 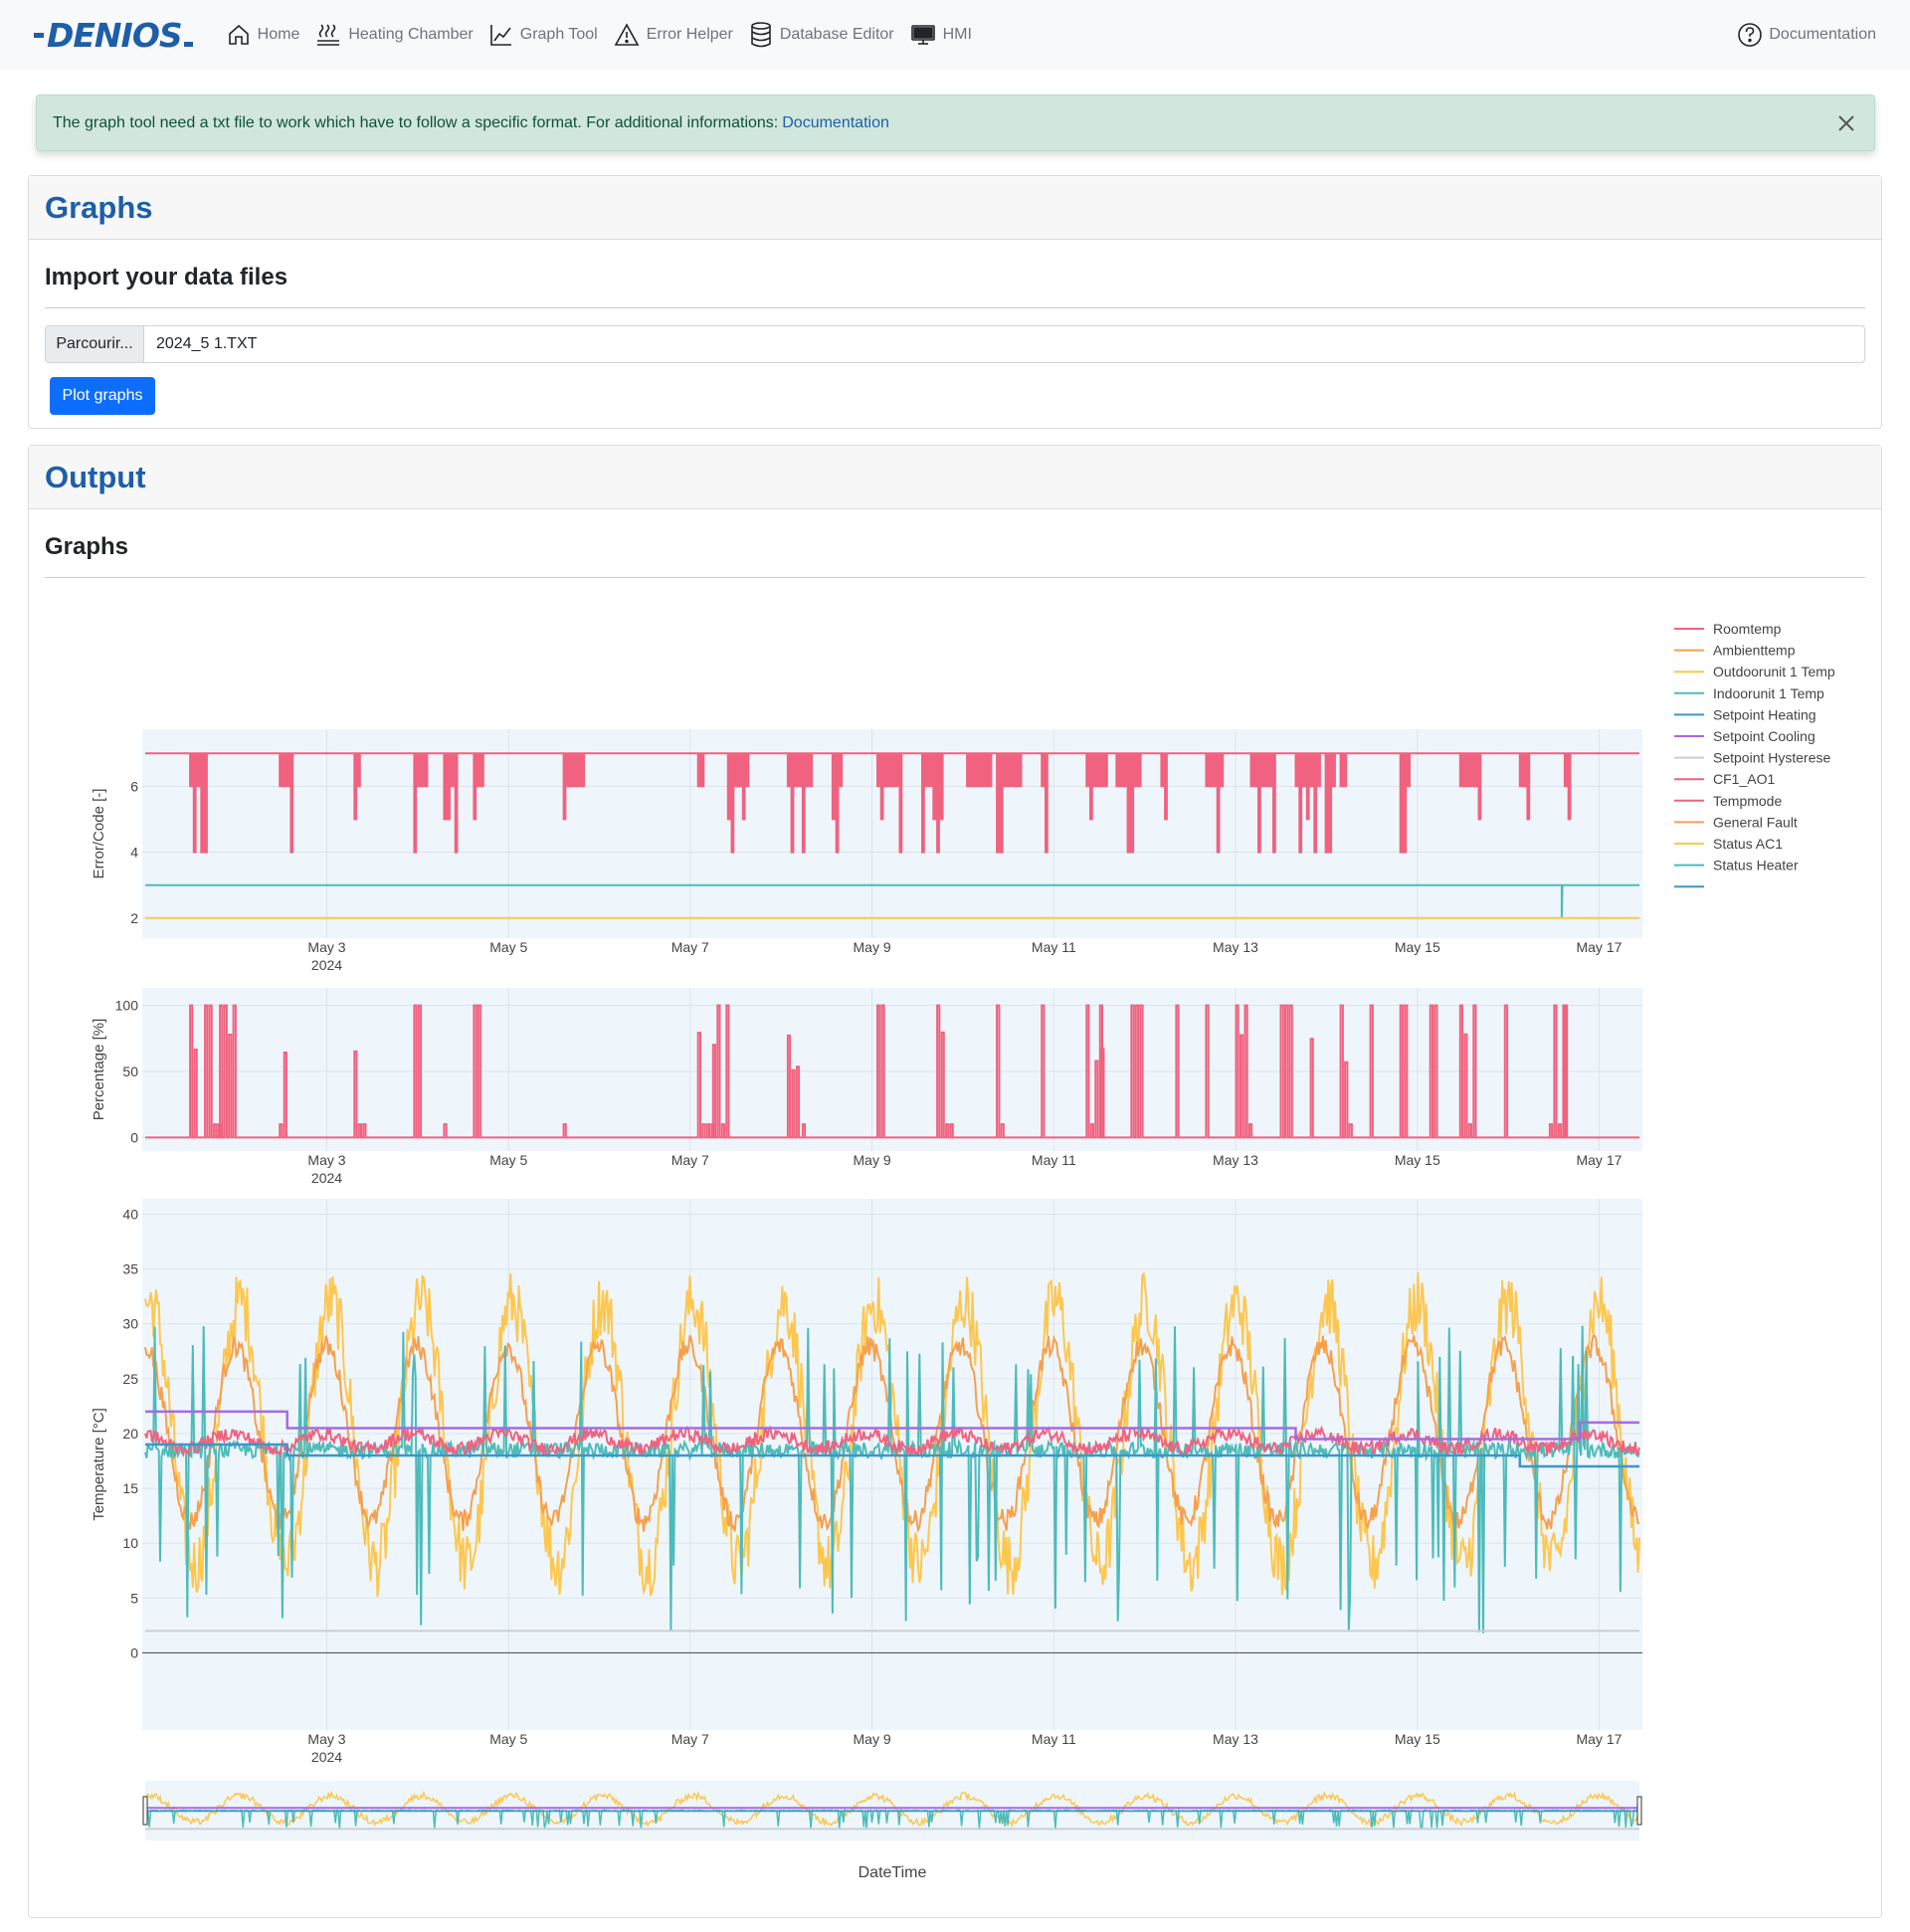 What do you see at coordinates (130, 1269) in the screenshot?
I see `y-tick-label: 35` at bounding box center [130, 1269].